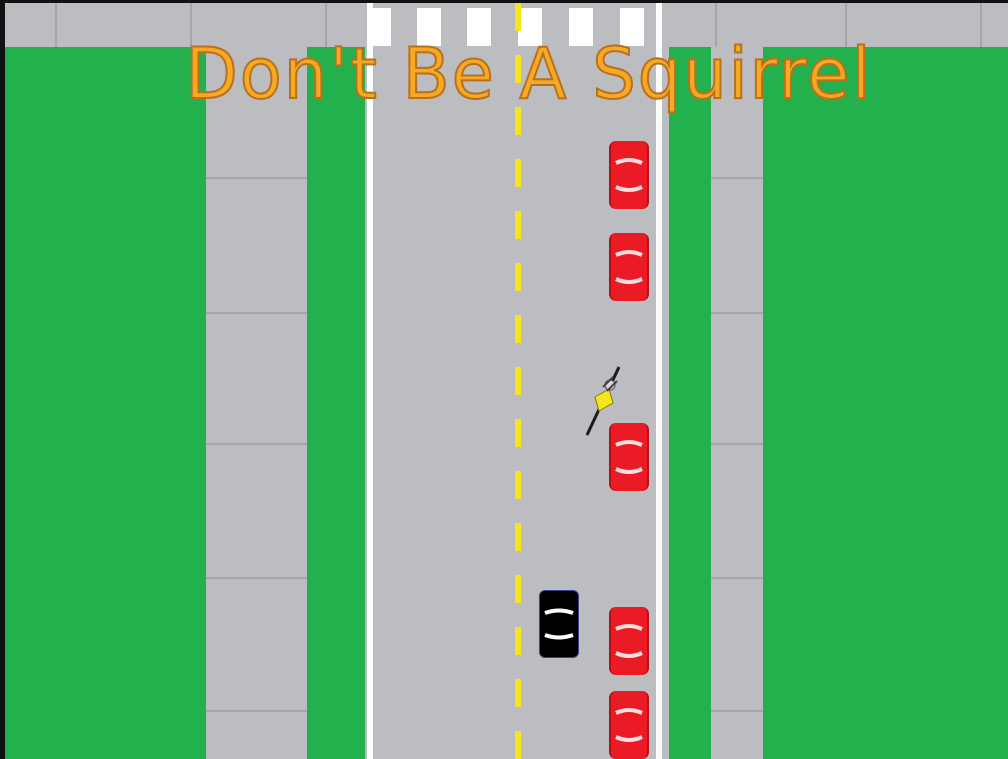 This screenshot has width=1008, height=759. What do you see at coordinates (603, 401) in the screenshot?
I see `cyclist-icon` at bounding box center [603, 401].